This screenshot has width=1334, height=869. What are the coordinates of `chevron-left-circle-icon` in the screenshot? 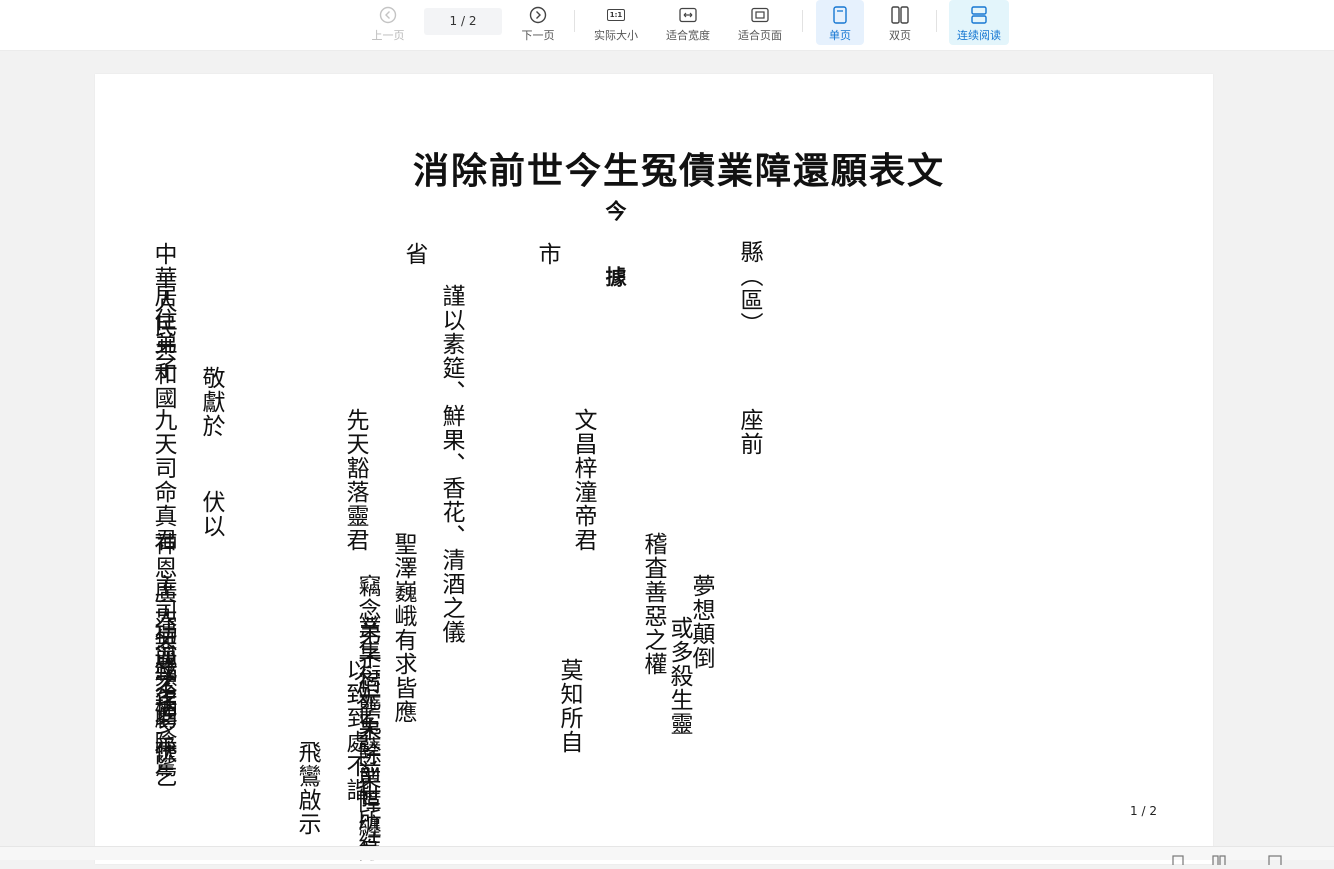 It's located at (388, 15).